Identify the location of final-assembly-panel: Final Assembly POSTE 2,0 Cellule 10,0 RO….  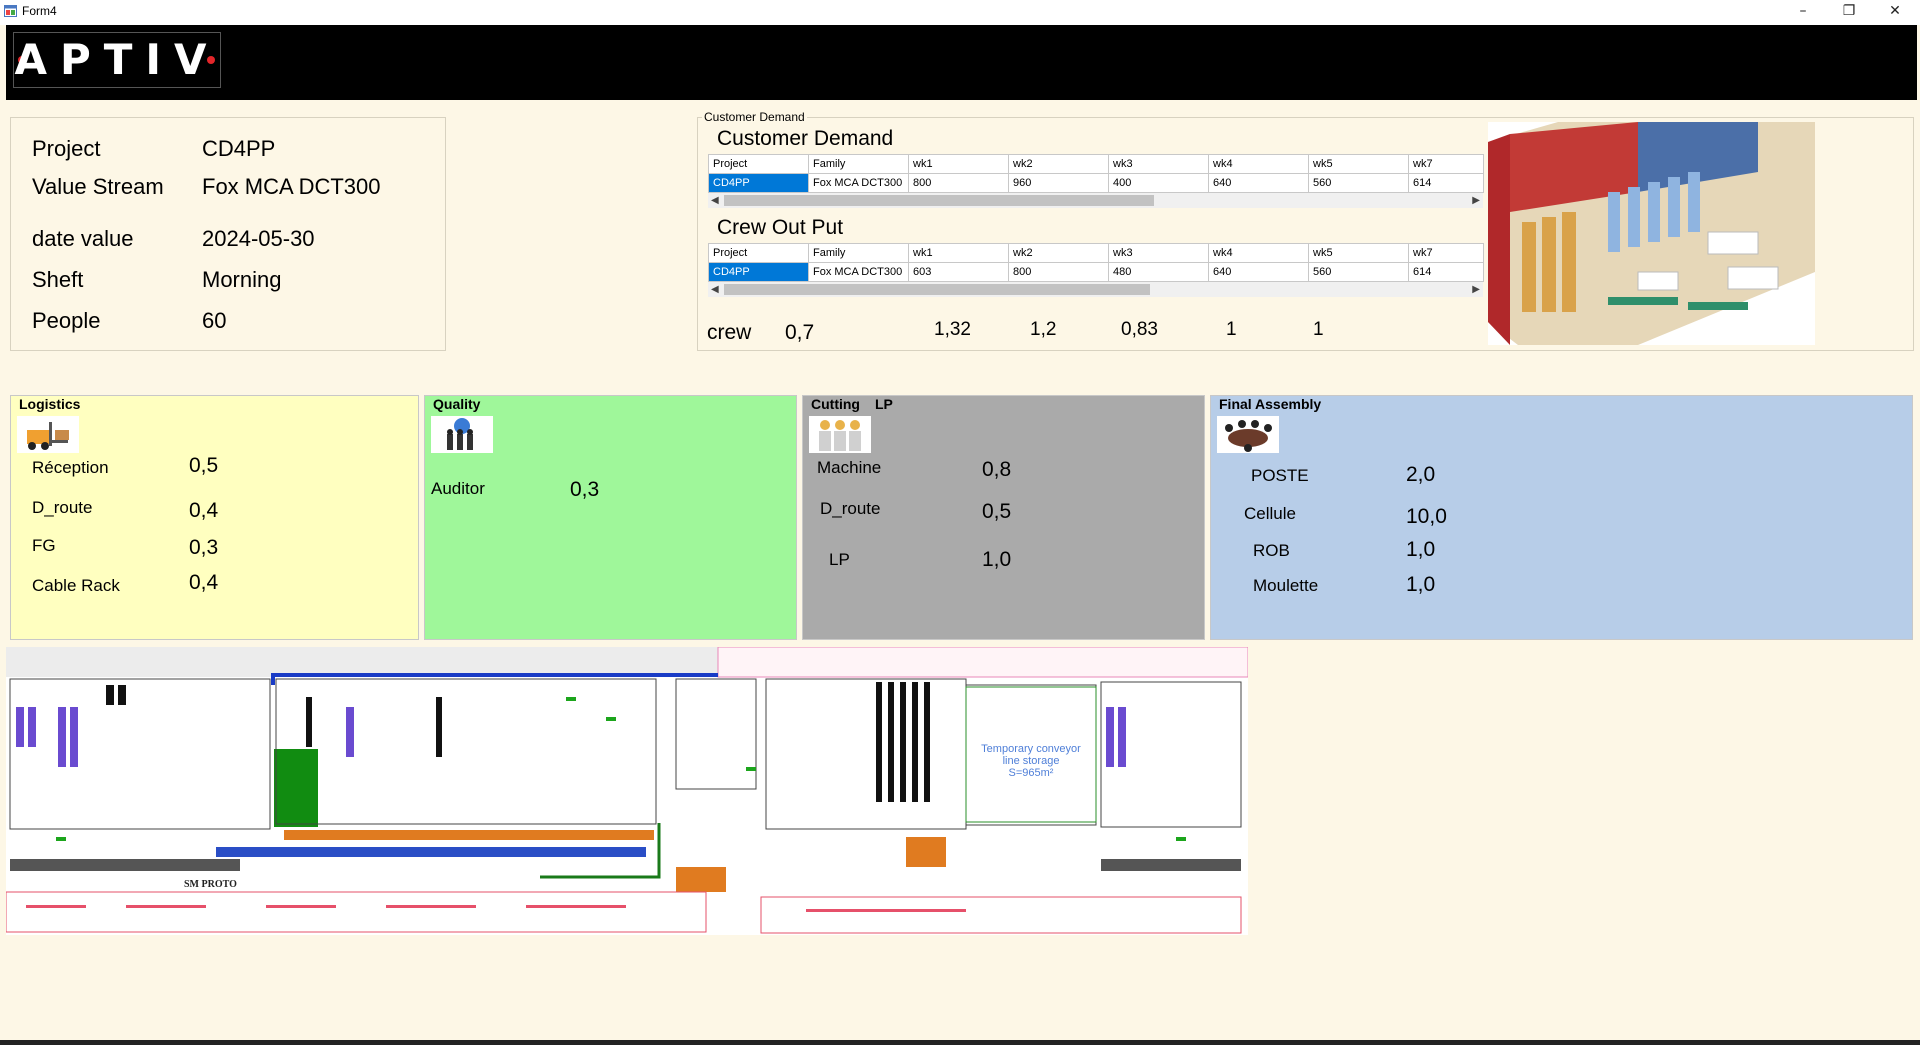
(1561, 517).